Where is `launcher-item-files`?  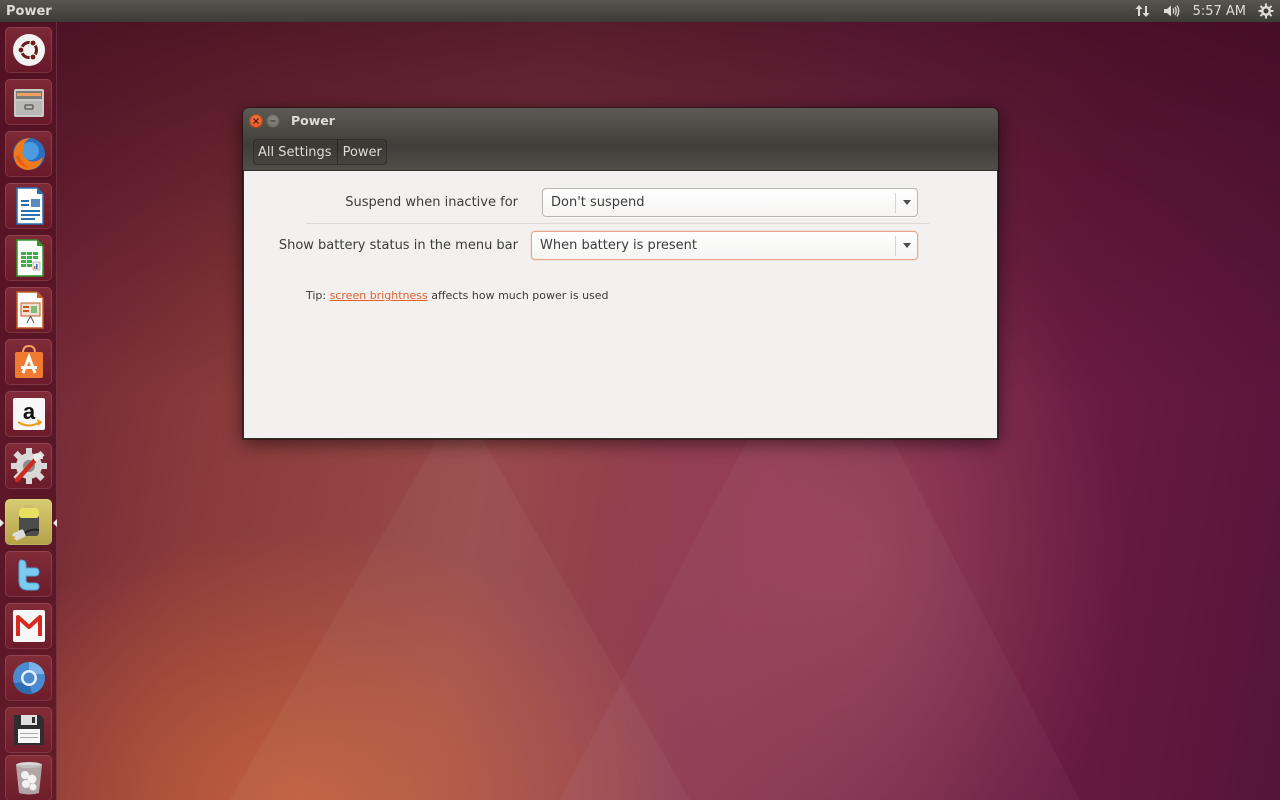 launcher-item-files is located at coordinates (28, 102).